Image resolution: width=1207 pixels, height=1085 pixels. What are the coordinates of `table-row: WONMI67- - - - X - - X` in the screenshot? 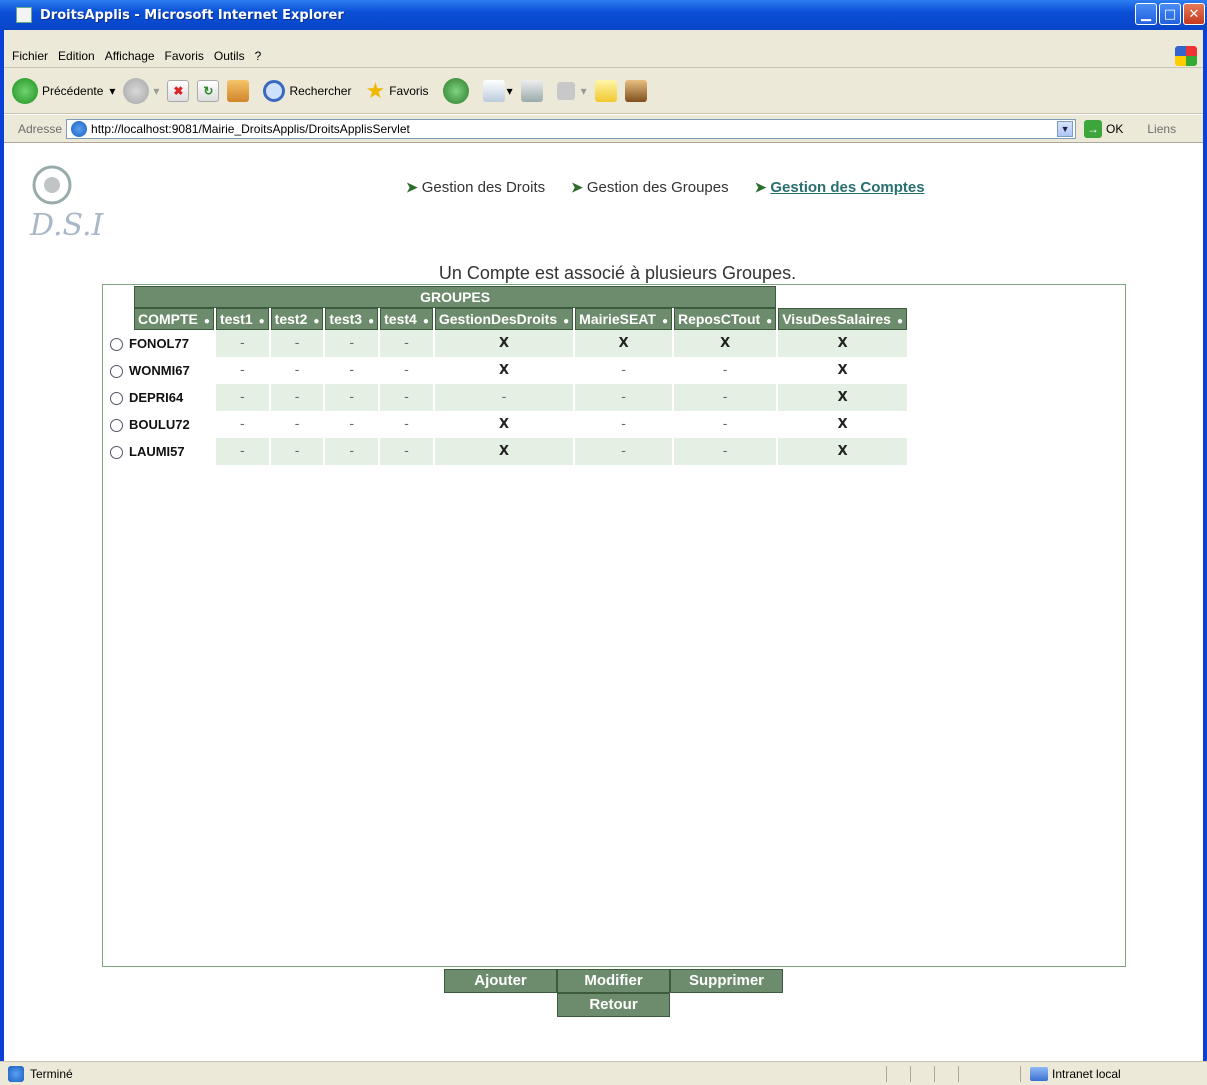 It's located at (508, 370).